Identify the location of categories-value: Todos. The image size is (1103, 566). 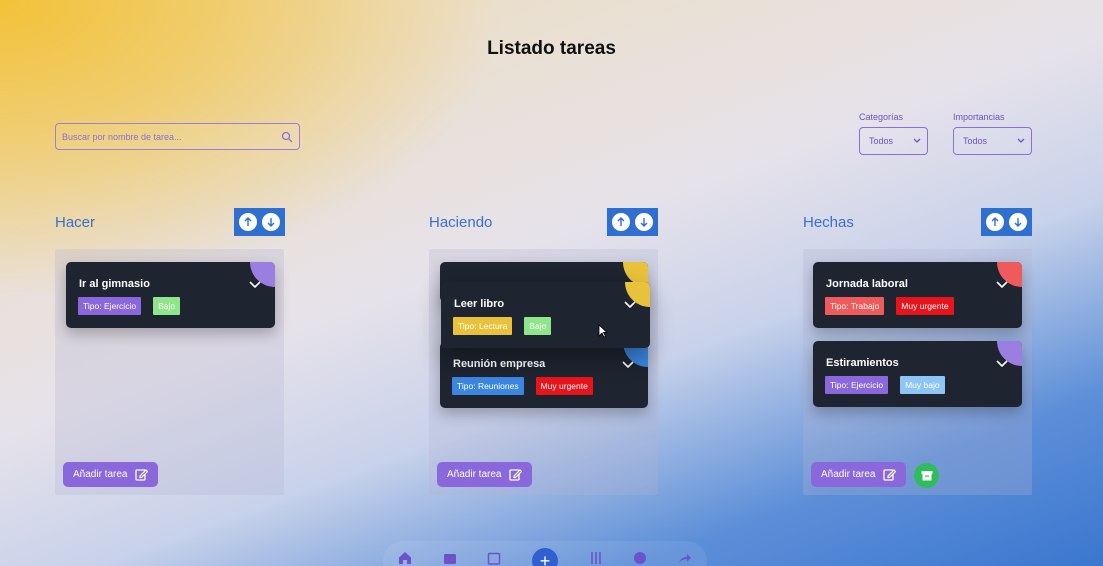
(881, 141).